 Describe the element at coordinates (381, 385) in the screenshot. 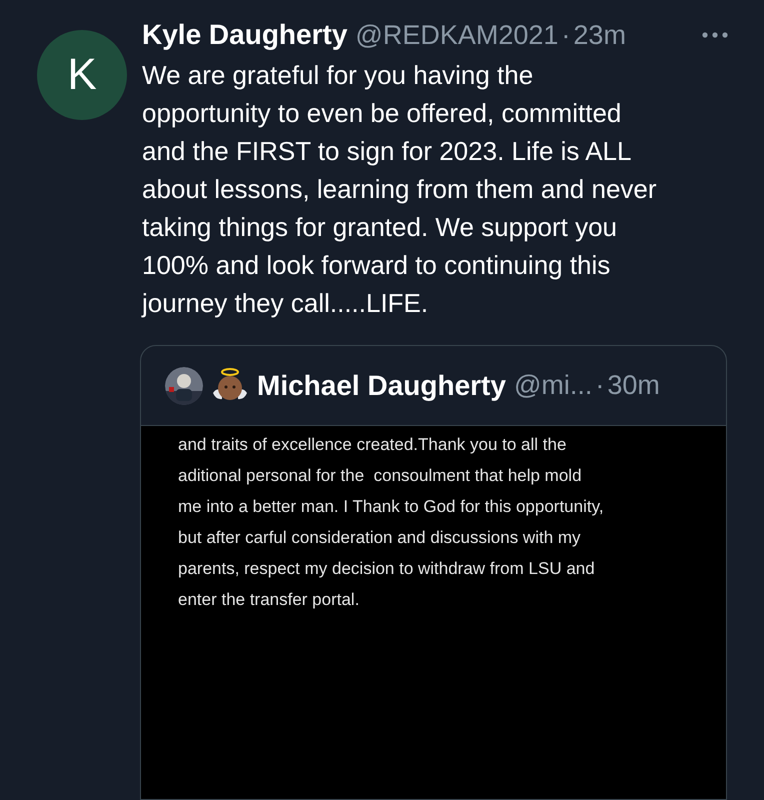

I see `quoted-author-name: Michael Daugherty` at that location.